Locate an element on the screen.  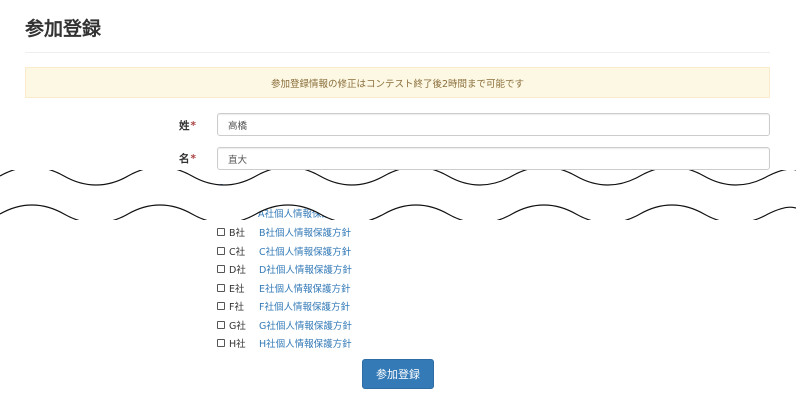
company-g-policy-link: G社個人情報保護方針 is located at coordinates (305, 325).